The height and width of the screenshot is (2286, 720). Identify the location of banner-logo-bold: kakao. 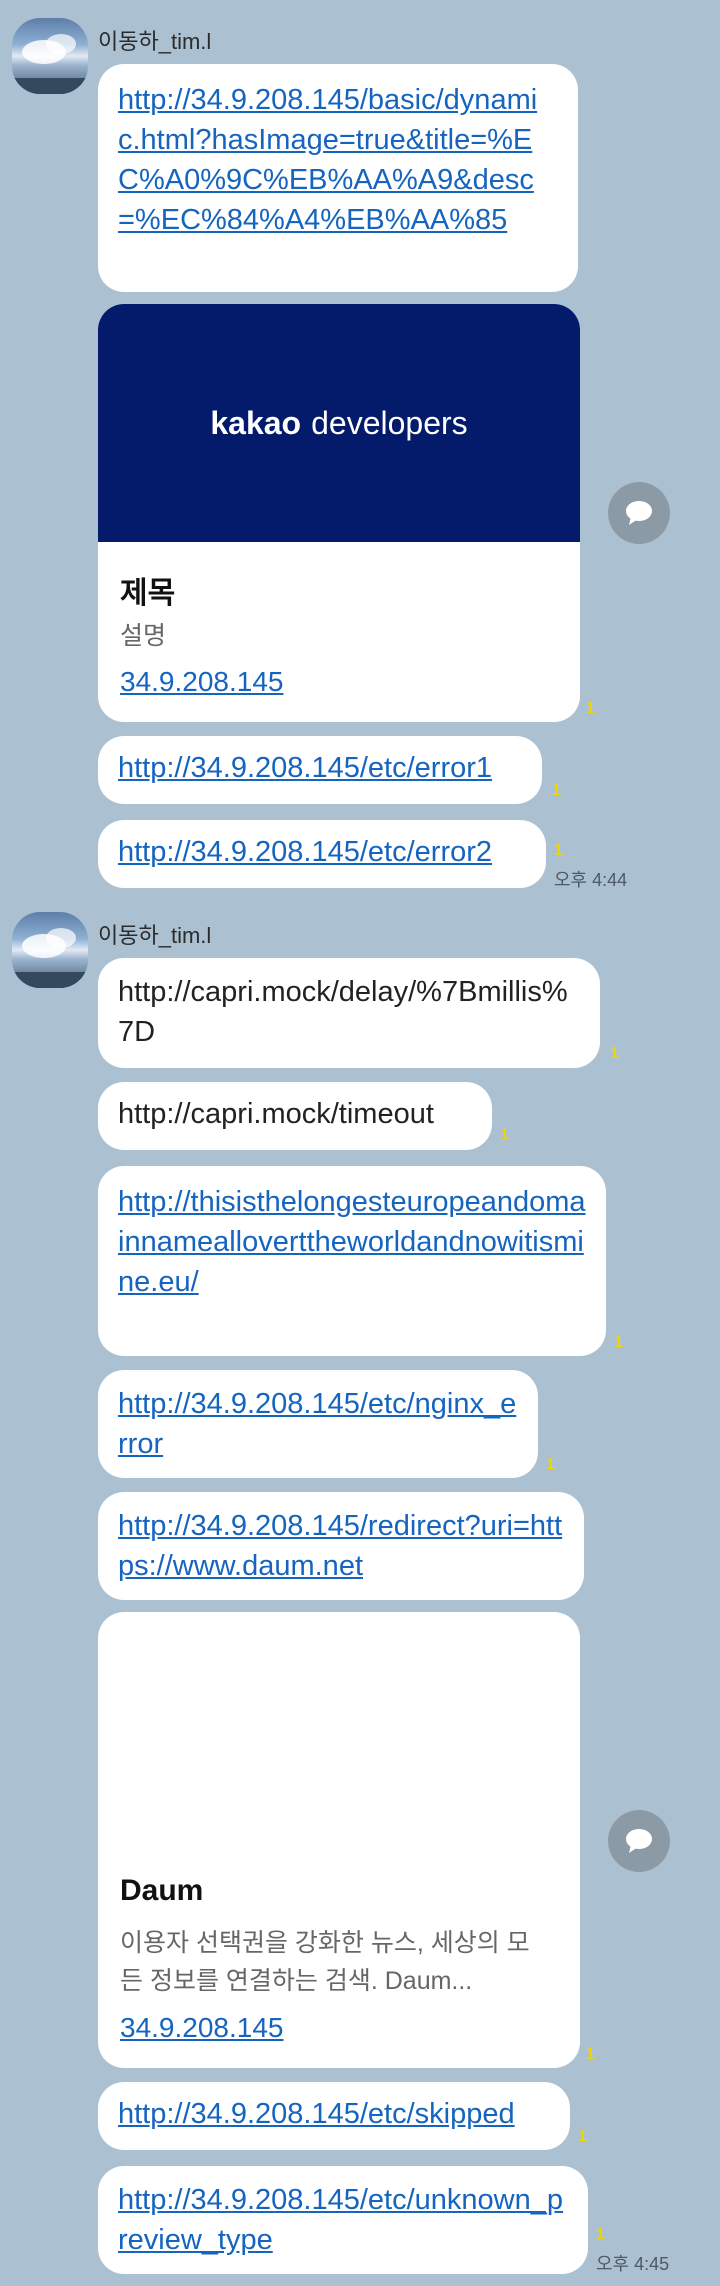
(256, 422).